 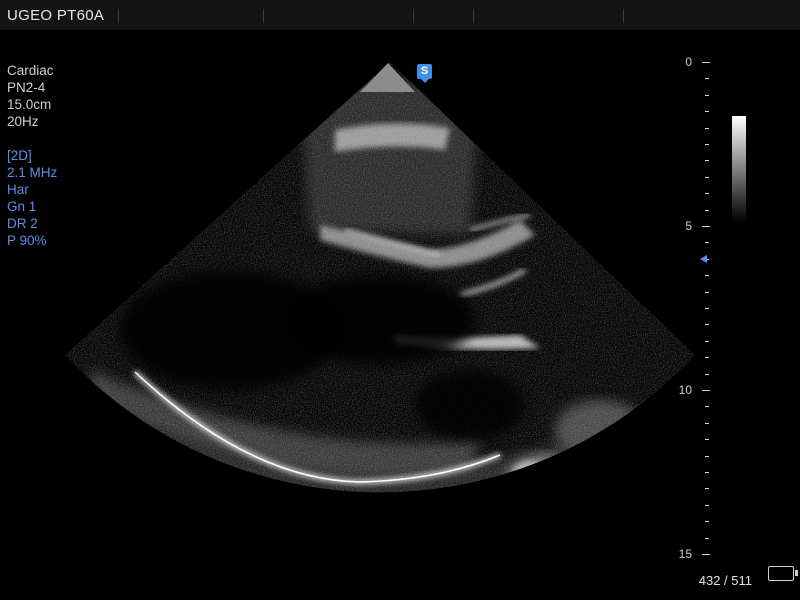 What do you see at coordinates (703, 259) in the screenshot?
I see `focus-marker-icon` at bounding box center [703, 259].